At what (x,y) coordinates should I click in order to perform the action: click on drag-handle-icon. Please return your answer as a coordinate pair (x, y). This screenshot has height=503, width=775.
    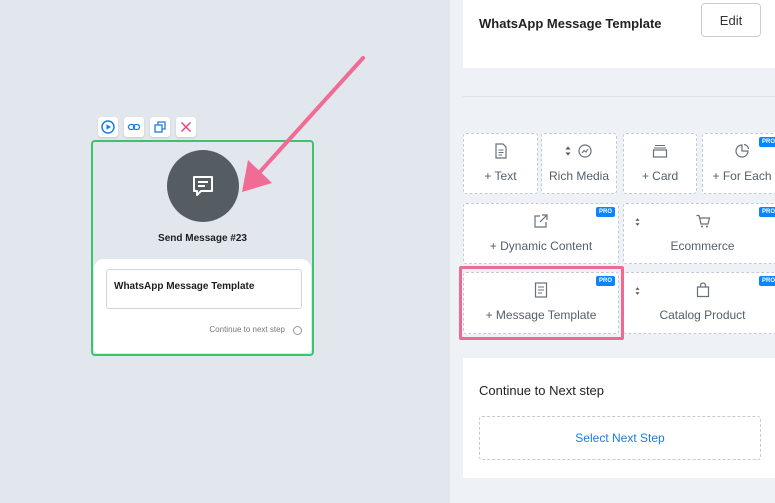
    Looking at the image, I should click on (568, 151).